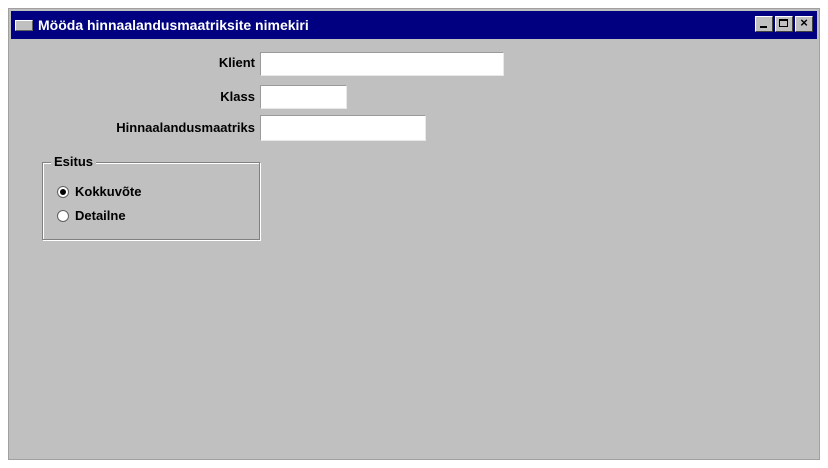  Describe the element at coordinates (74, 161) in the screenshot. I see `esitus-group-title: Esitus` at that location.